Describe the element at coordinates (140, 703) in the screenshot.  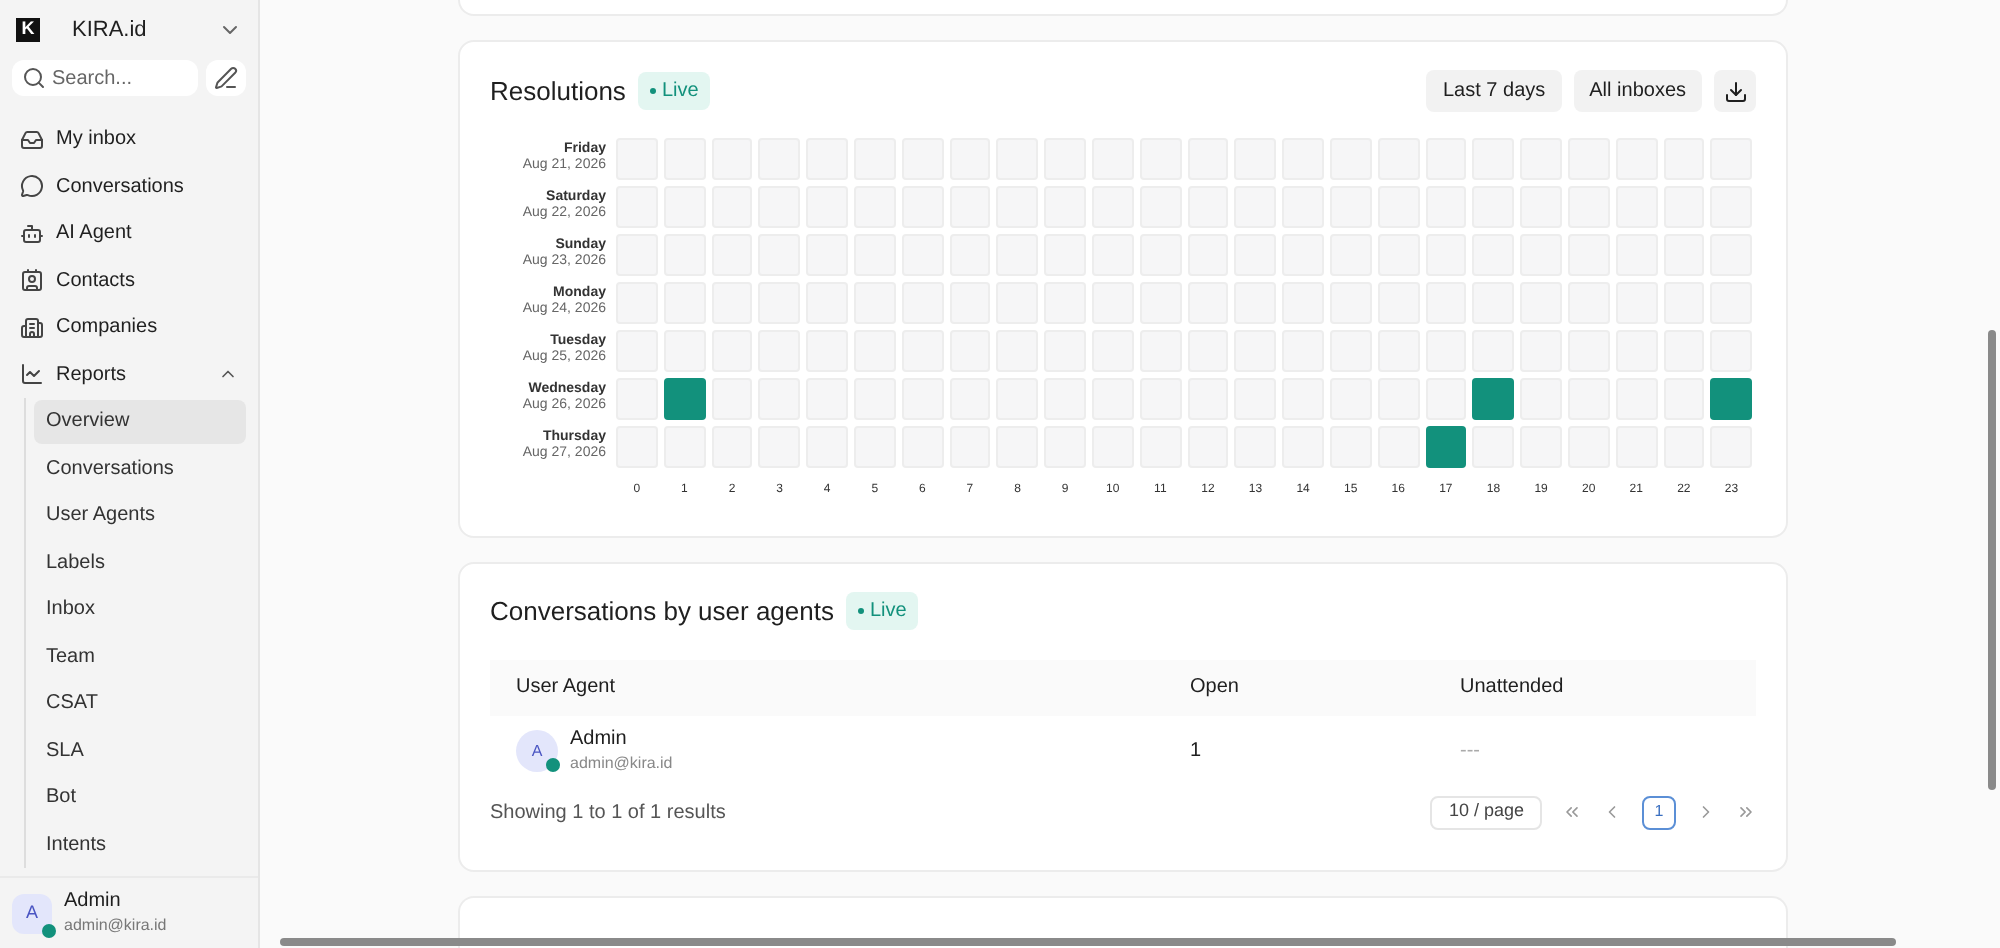
I see `subnav-item: CSAT` at that location.